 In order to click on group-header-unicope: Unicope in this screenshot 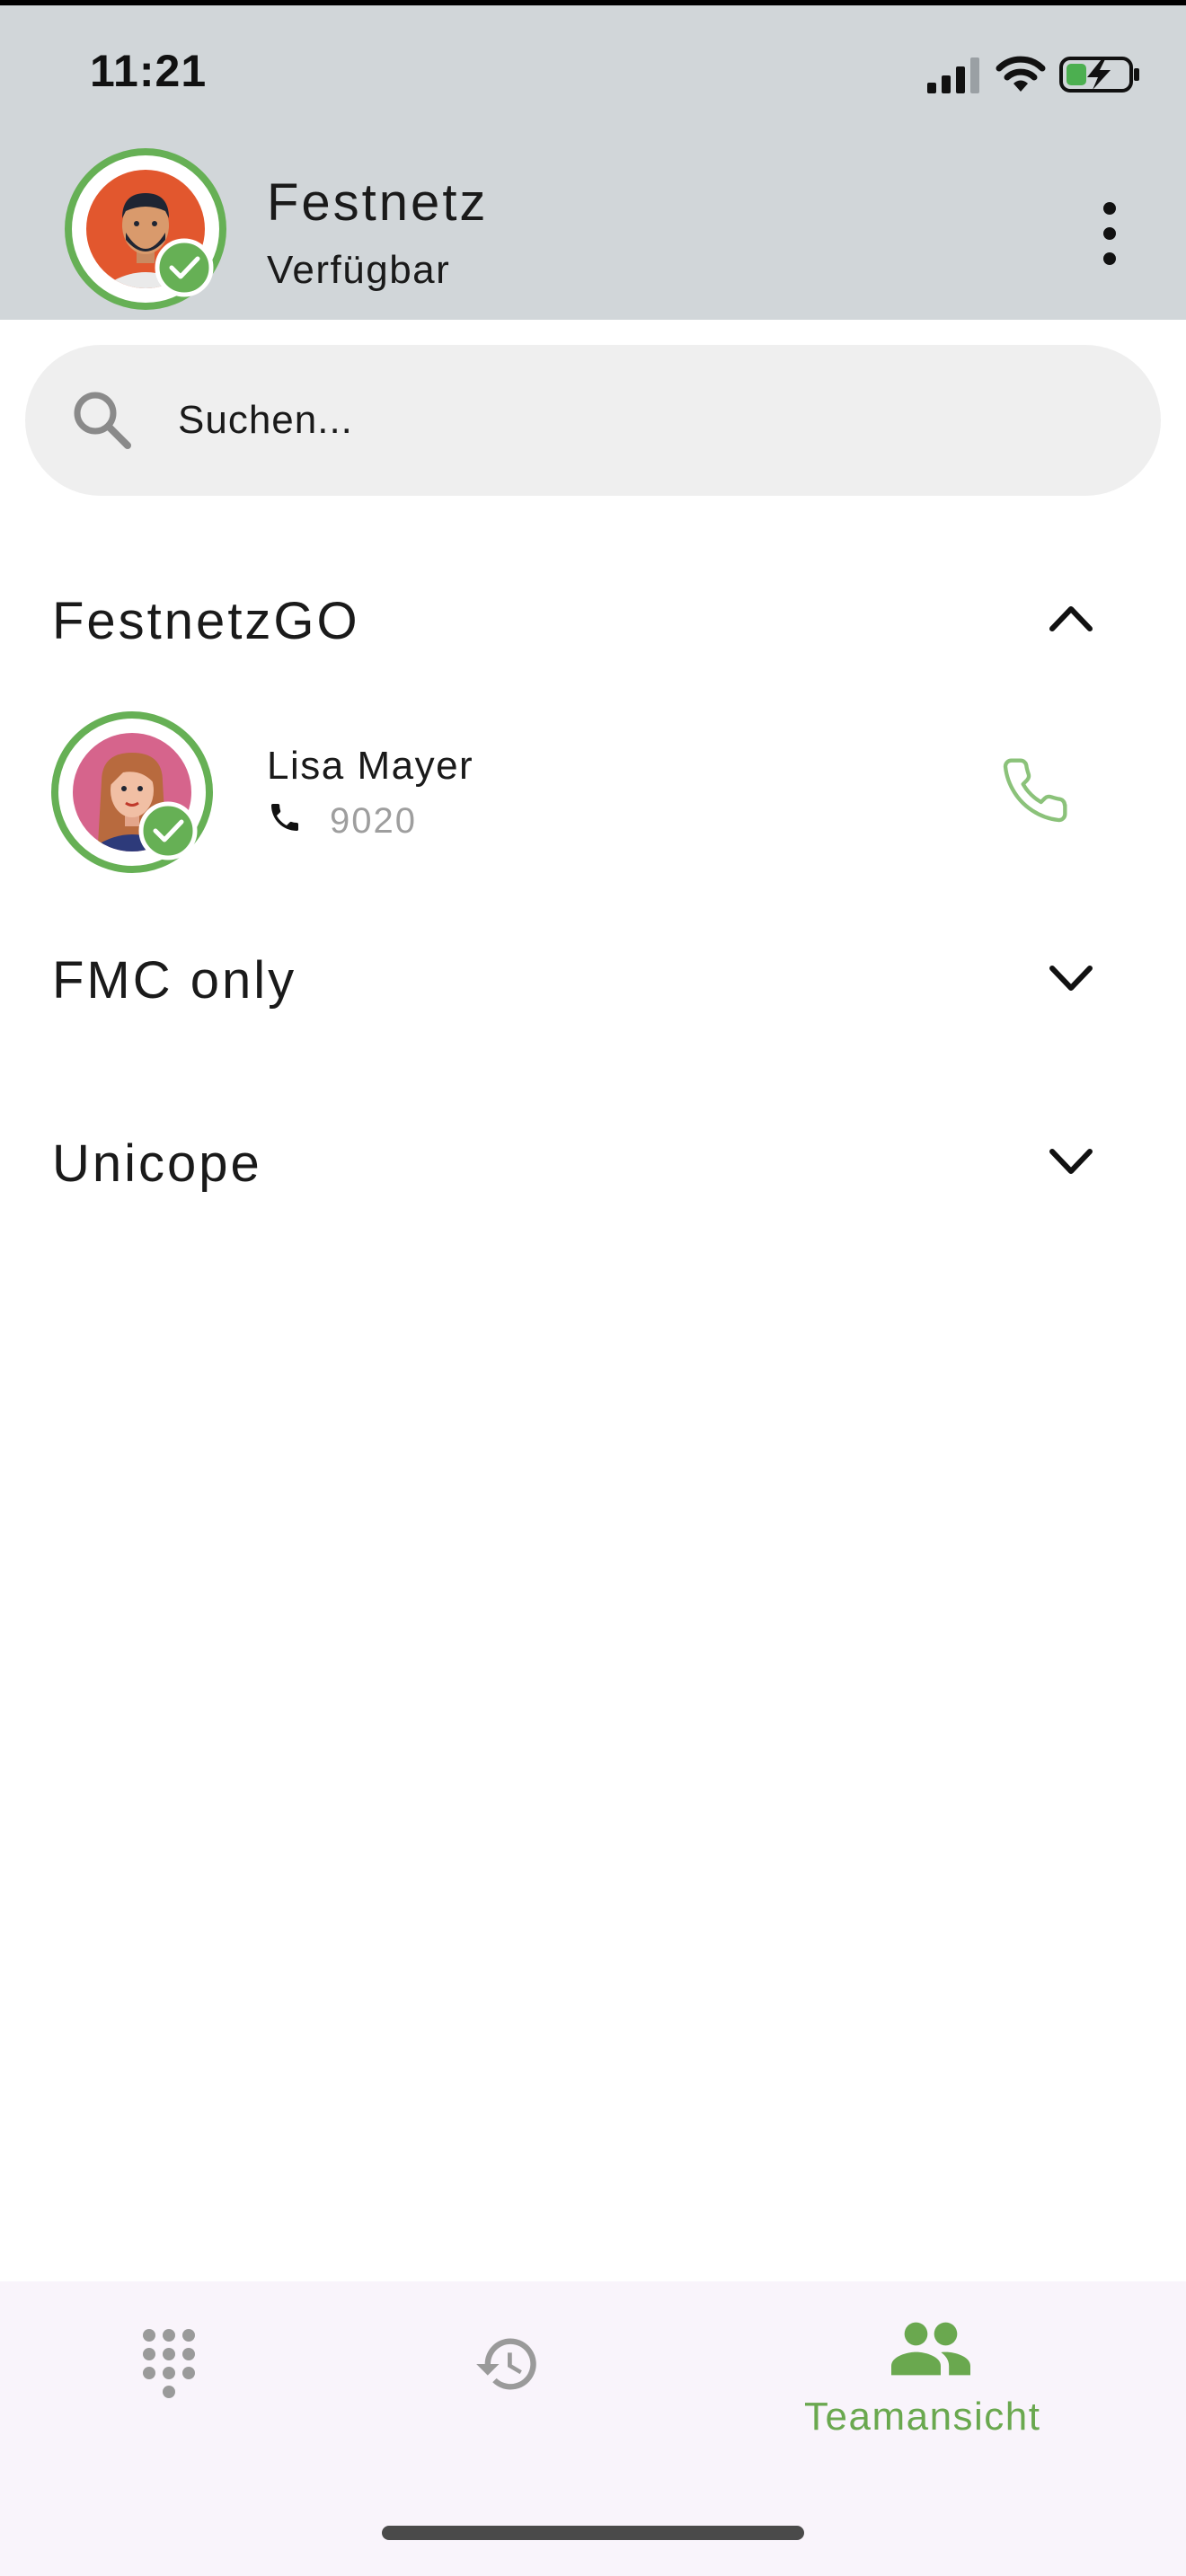, I will do `click(593, 1159)`.